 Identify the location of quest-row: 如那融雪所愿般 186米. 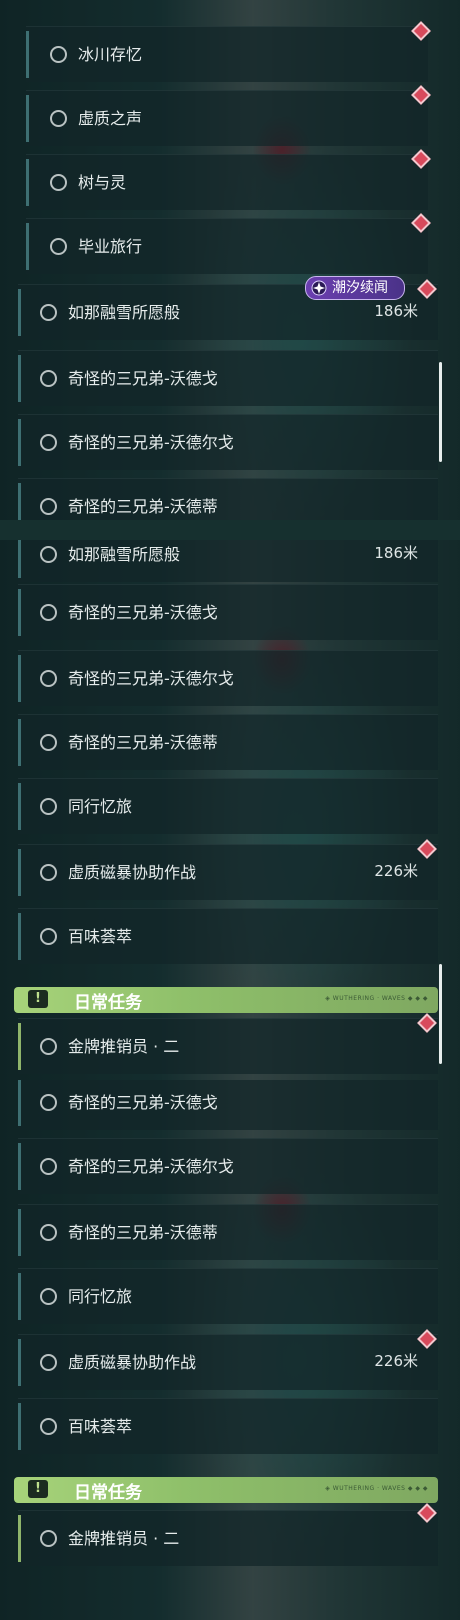
(228, 561).